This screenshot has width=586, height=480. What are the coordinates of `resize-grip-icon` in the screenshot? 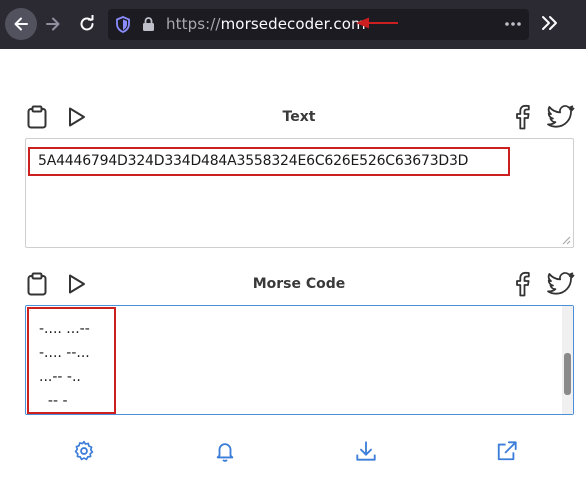 It's located at (565, 239).